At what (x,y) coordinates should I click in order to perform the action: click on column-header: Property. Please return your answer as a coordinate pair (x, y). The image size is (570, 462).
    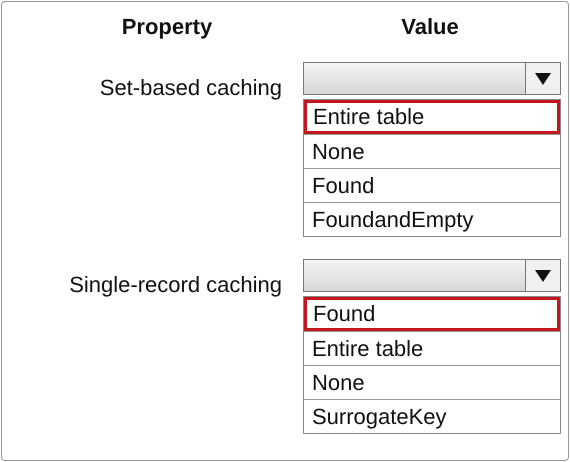
    Looking at the image, I should click on (167, 27).